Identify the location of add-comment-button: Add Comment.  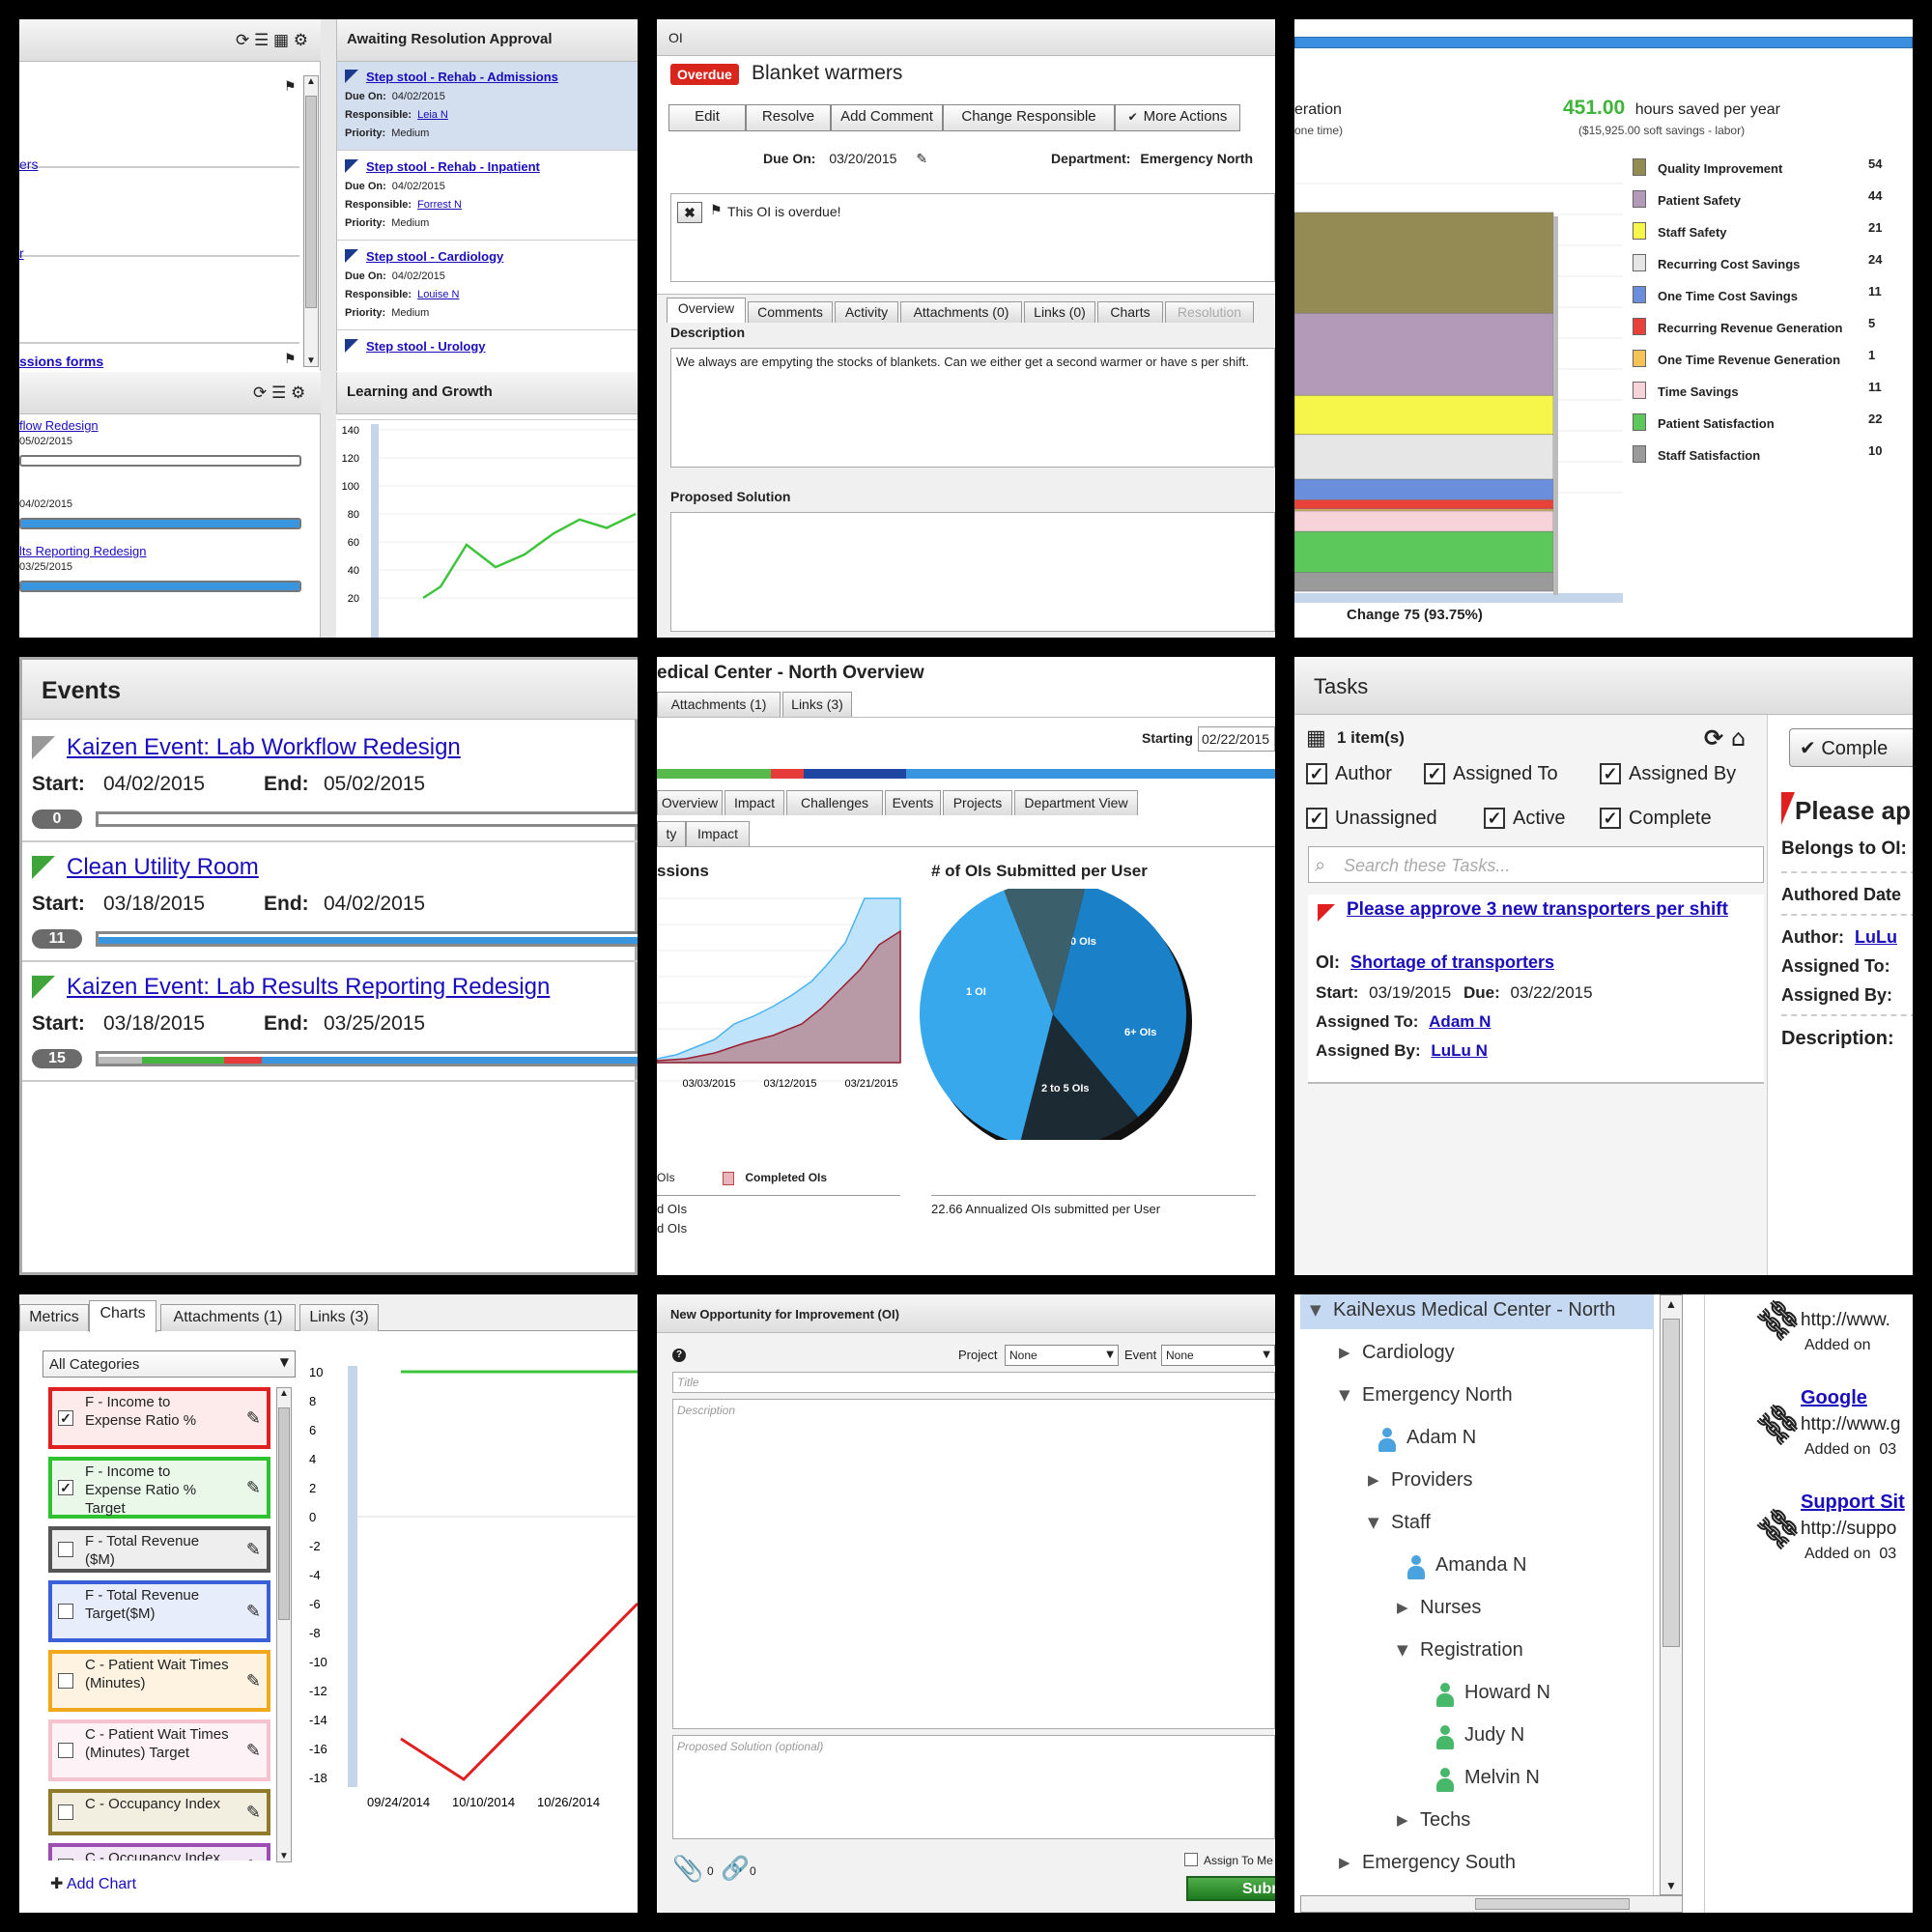
(887, 117).